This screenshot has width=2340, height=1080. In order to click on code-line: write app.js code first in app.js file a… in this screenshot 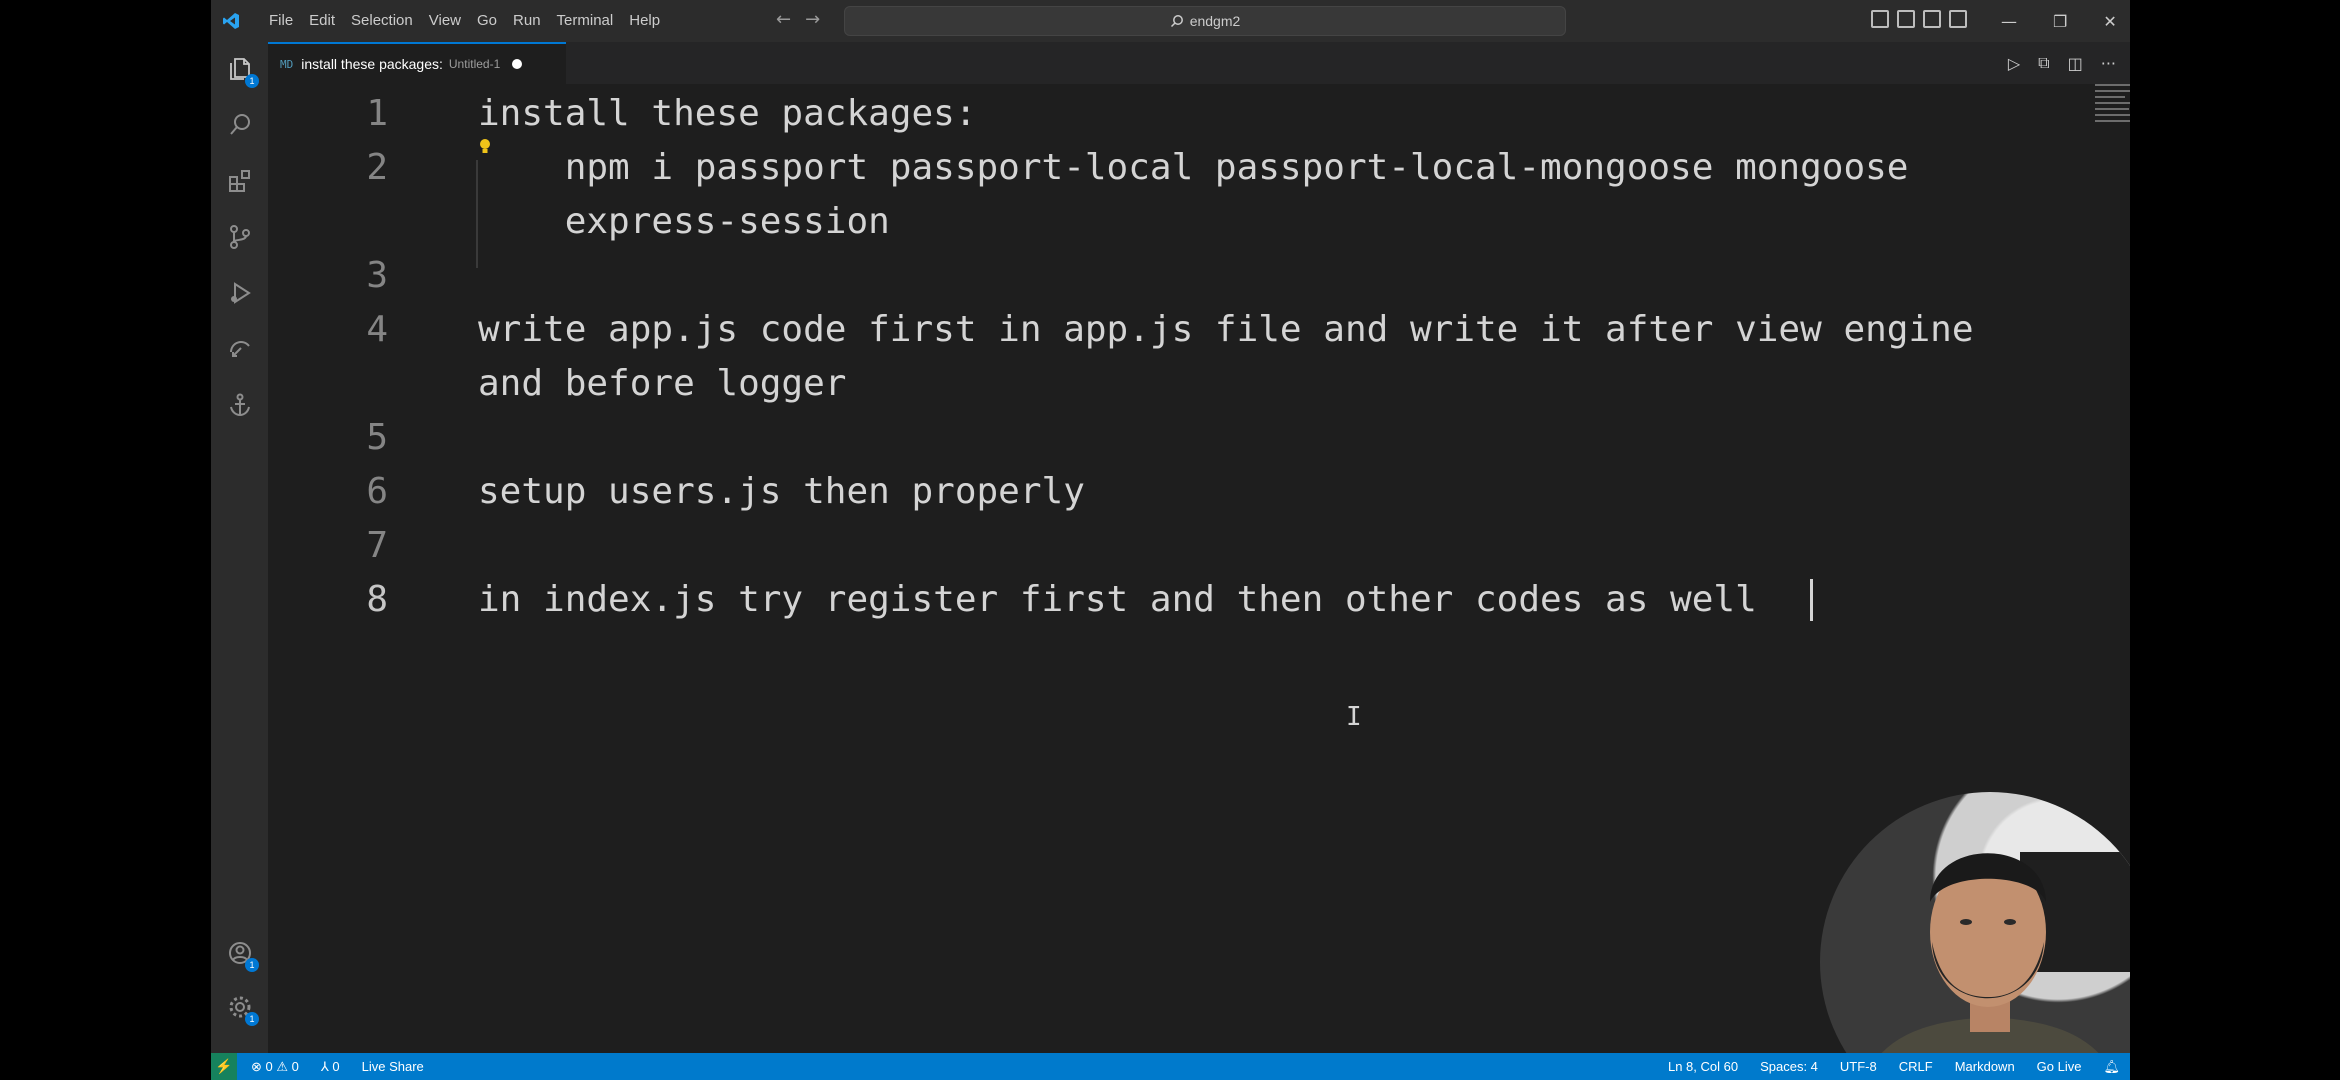, I will do `click(1226, 329)`.